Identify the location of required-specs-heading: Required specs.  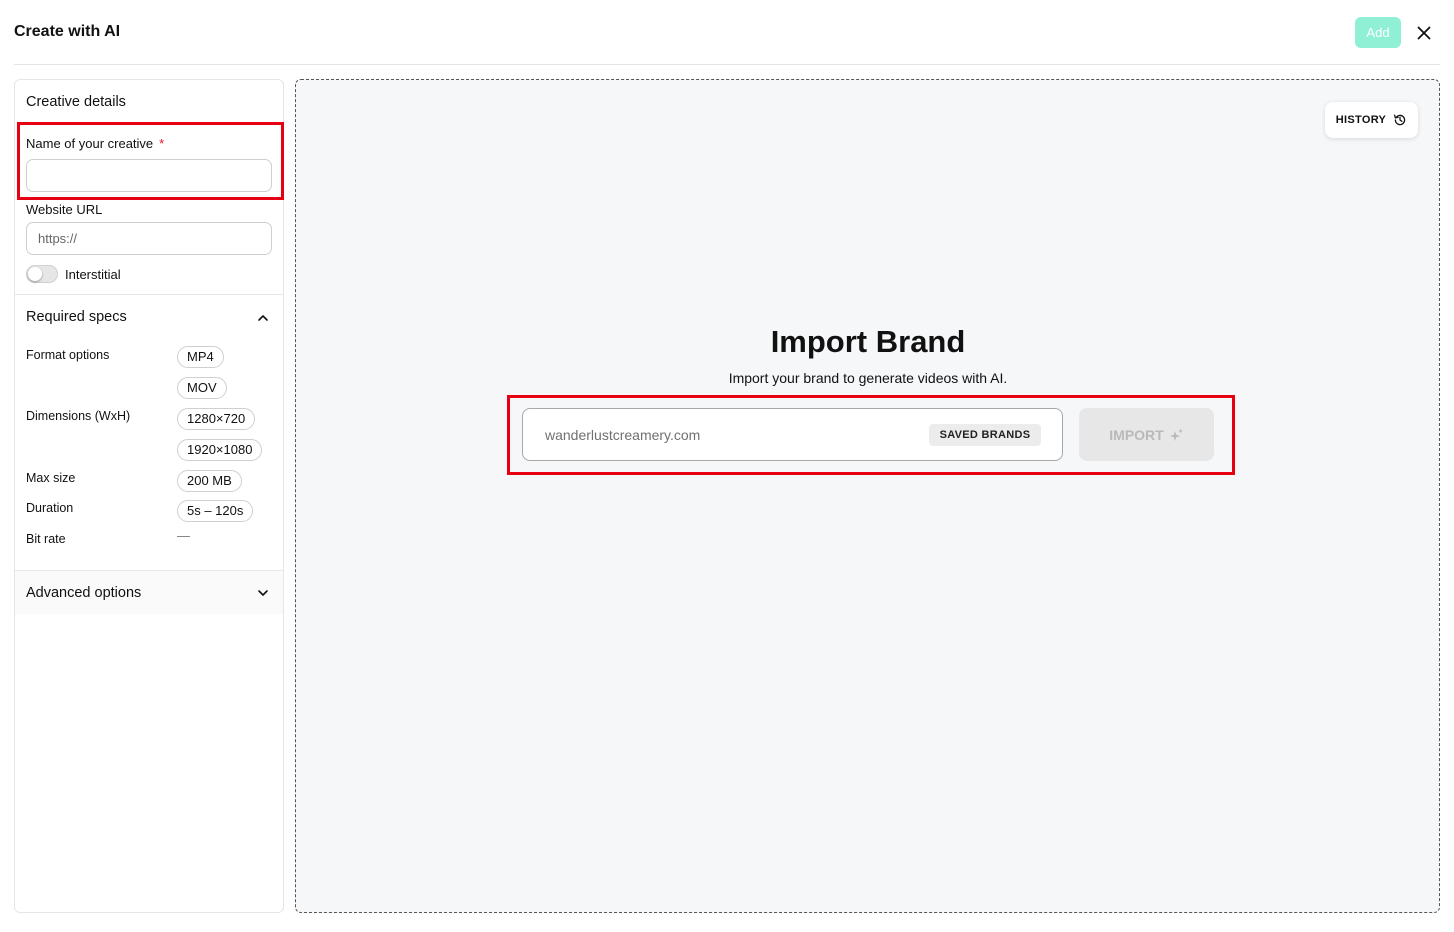
(76, 317).